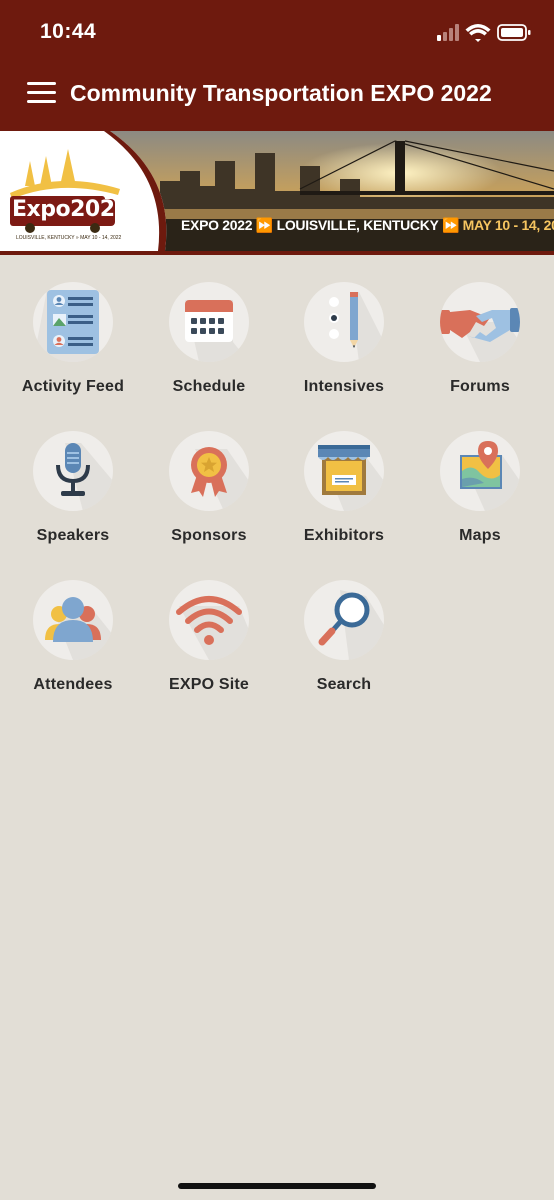  I want to click on menu-item-attendees: Attendees, so click(73, 645).